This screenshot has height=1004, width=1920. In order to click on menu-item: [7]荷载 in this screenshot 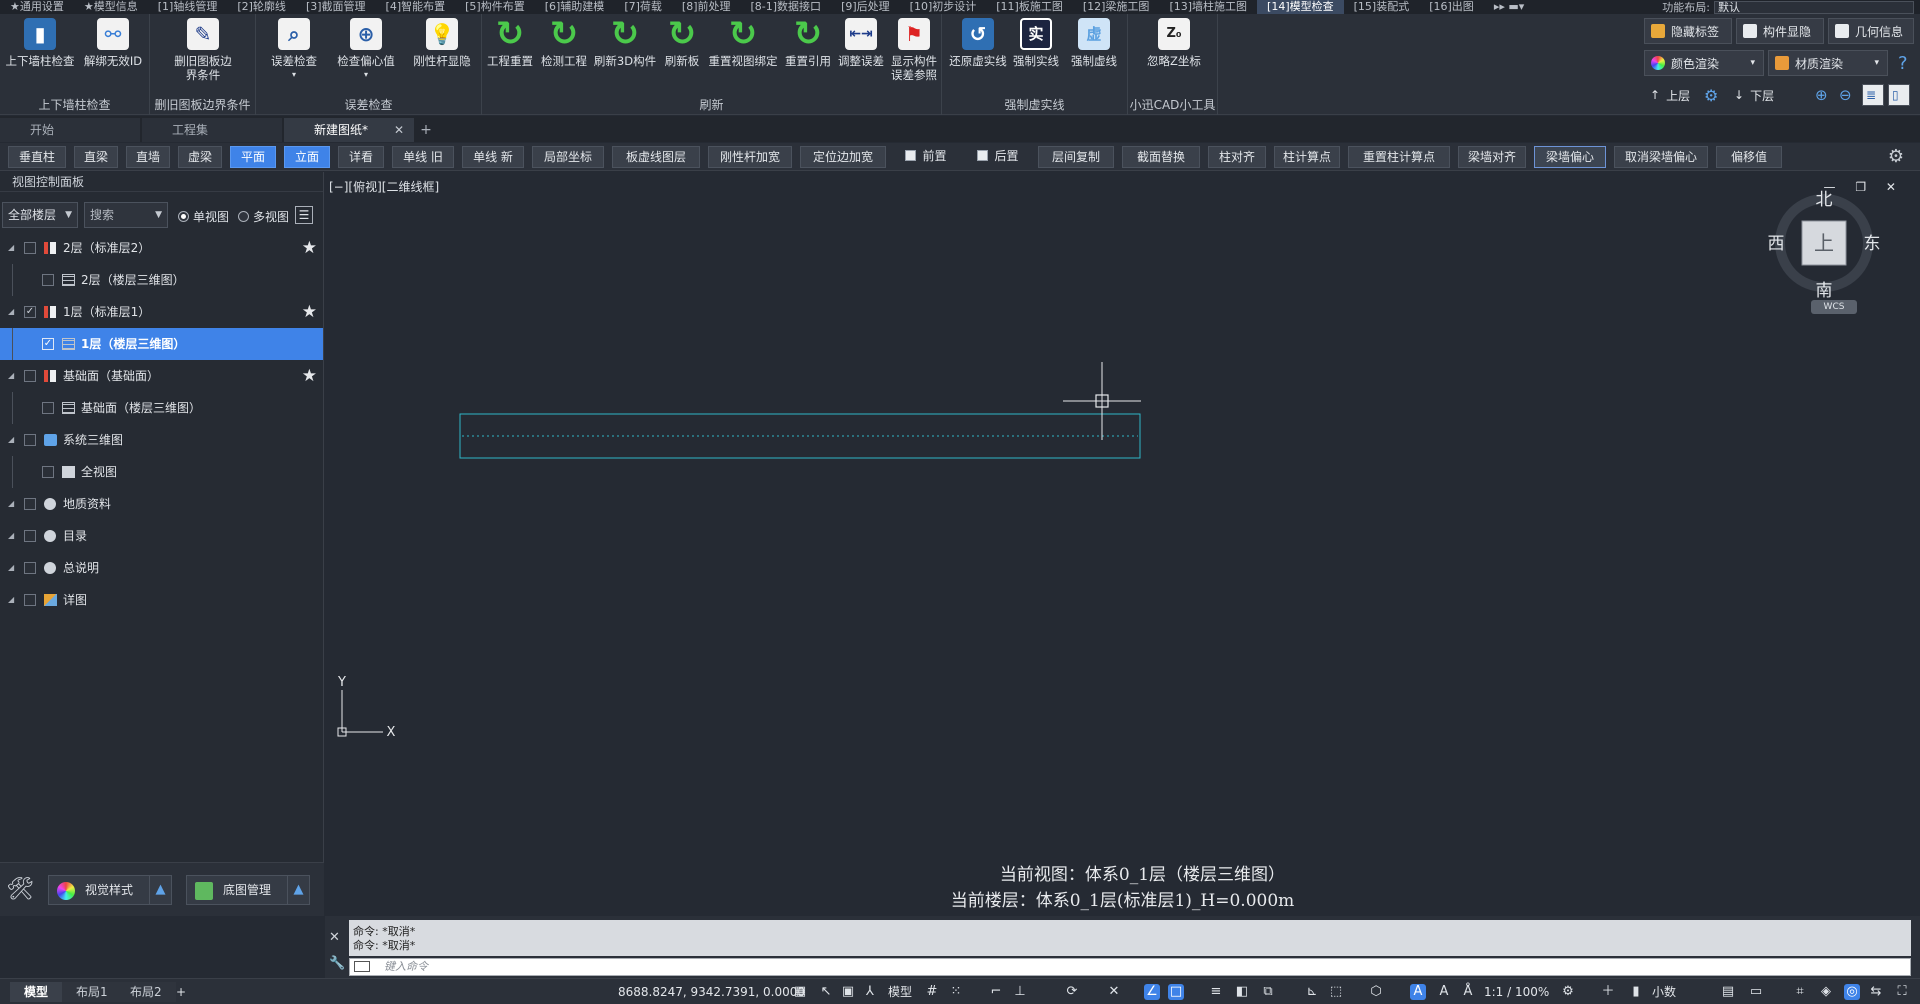, I will do `click(643, 7)`.